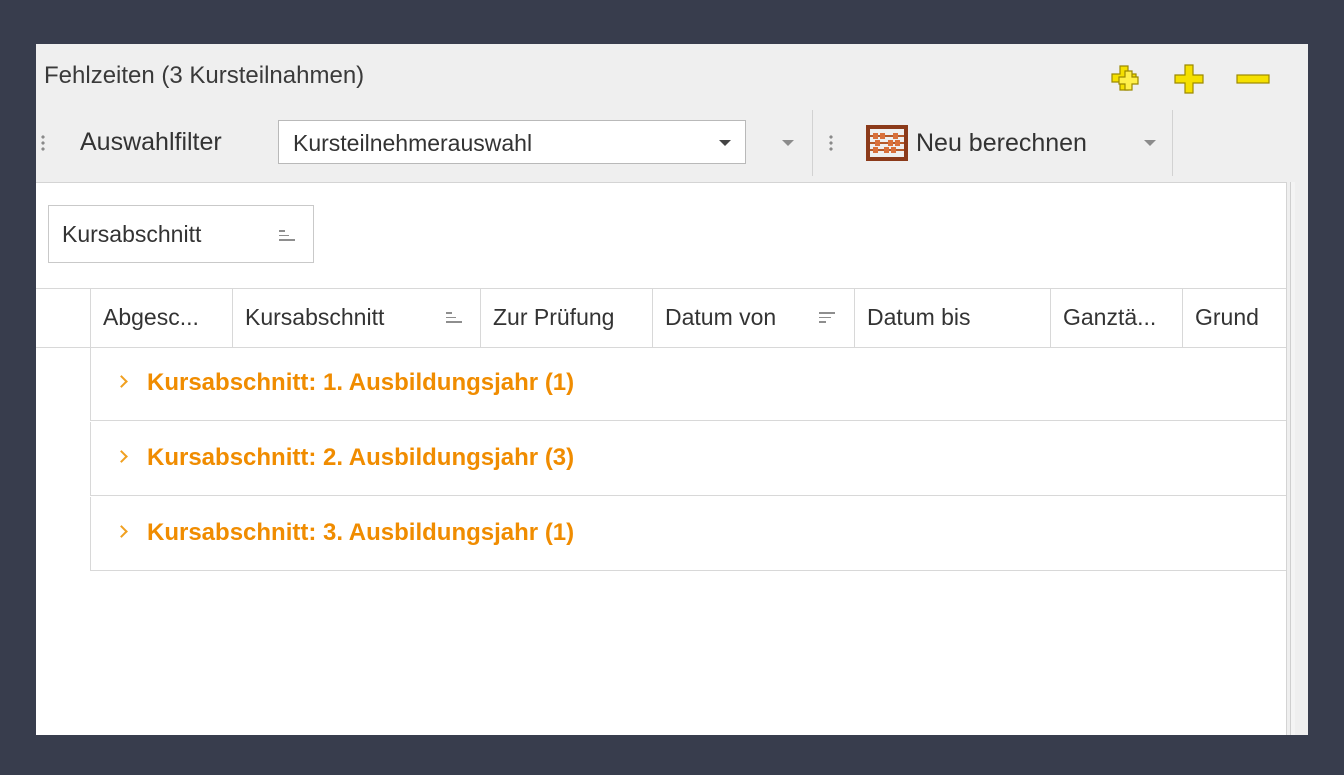  What do you see at coordinates (554, 317) in the screenshot?
I see `column-header-label: Zur Prüfung` at bounding box center [554, 317].